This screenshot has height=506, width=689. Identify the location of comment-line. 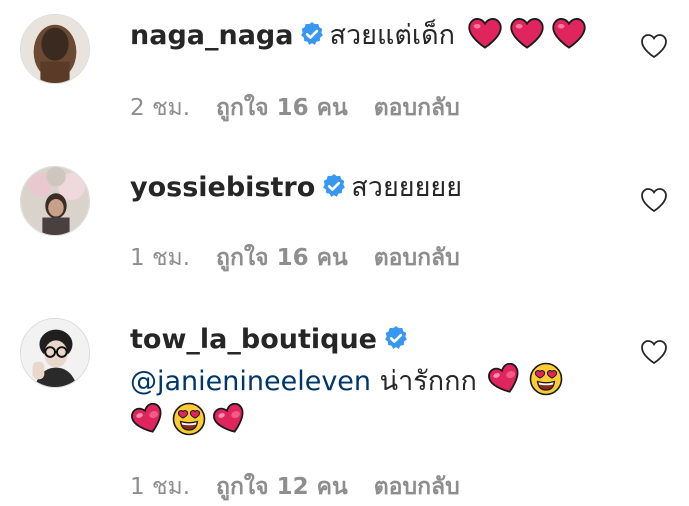
(189, 421).